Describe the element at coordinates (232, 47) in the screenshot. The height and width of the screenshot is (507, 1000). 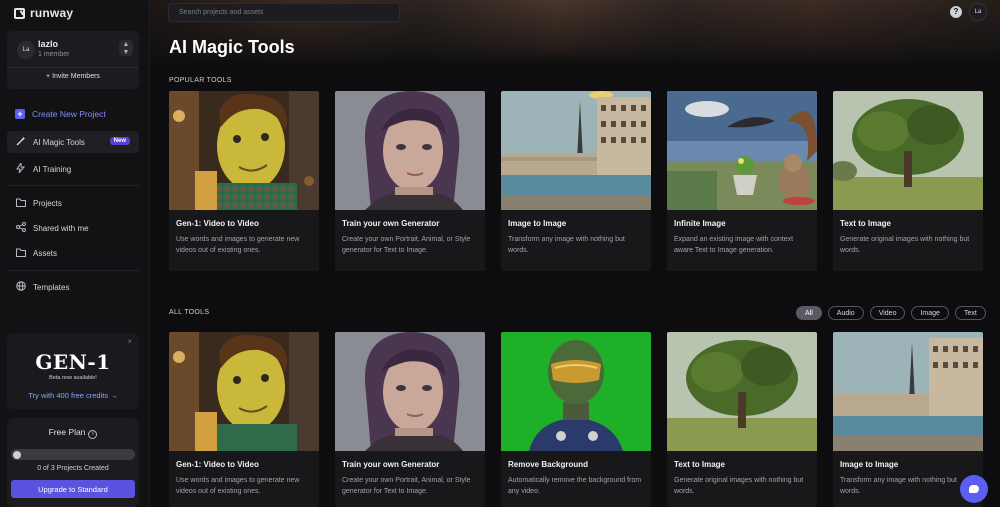
I see `page-title: AI Magic Tools` at that location.